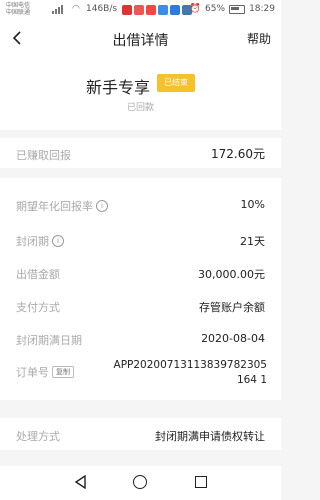 The width and height of the screenshot is (320, 500). What do you see at coordinates (49, 340) in the screenshot?
I see `due-date-label: 封闭期满日期` at bounding box center [49, 340].